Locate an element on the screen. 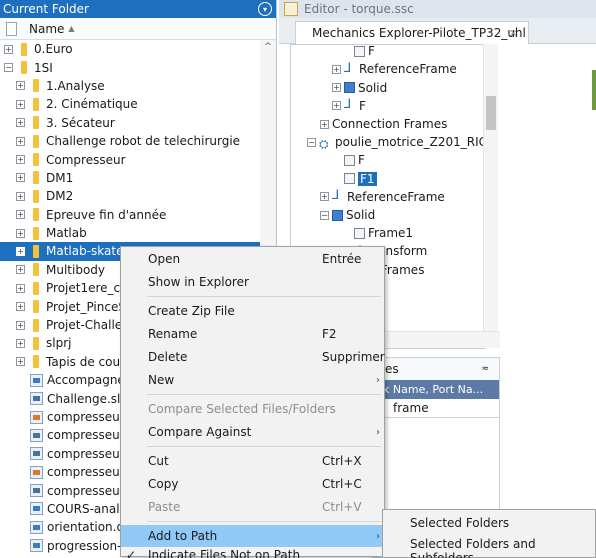  properties-value: frame is located at coordinates (436, 408).